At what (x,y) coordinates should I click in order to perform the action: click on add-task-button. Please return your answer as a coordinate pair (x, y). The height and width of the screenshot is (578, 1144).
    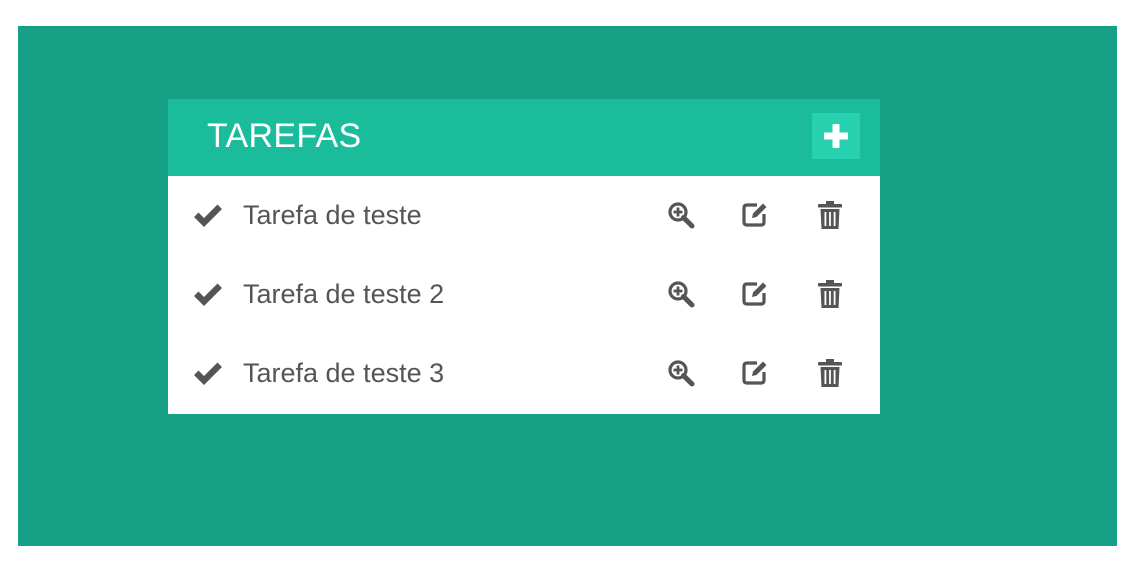
    Looking at the image, I should click on (836, 136).